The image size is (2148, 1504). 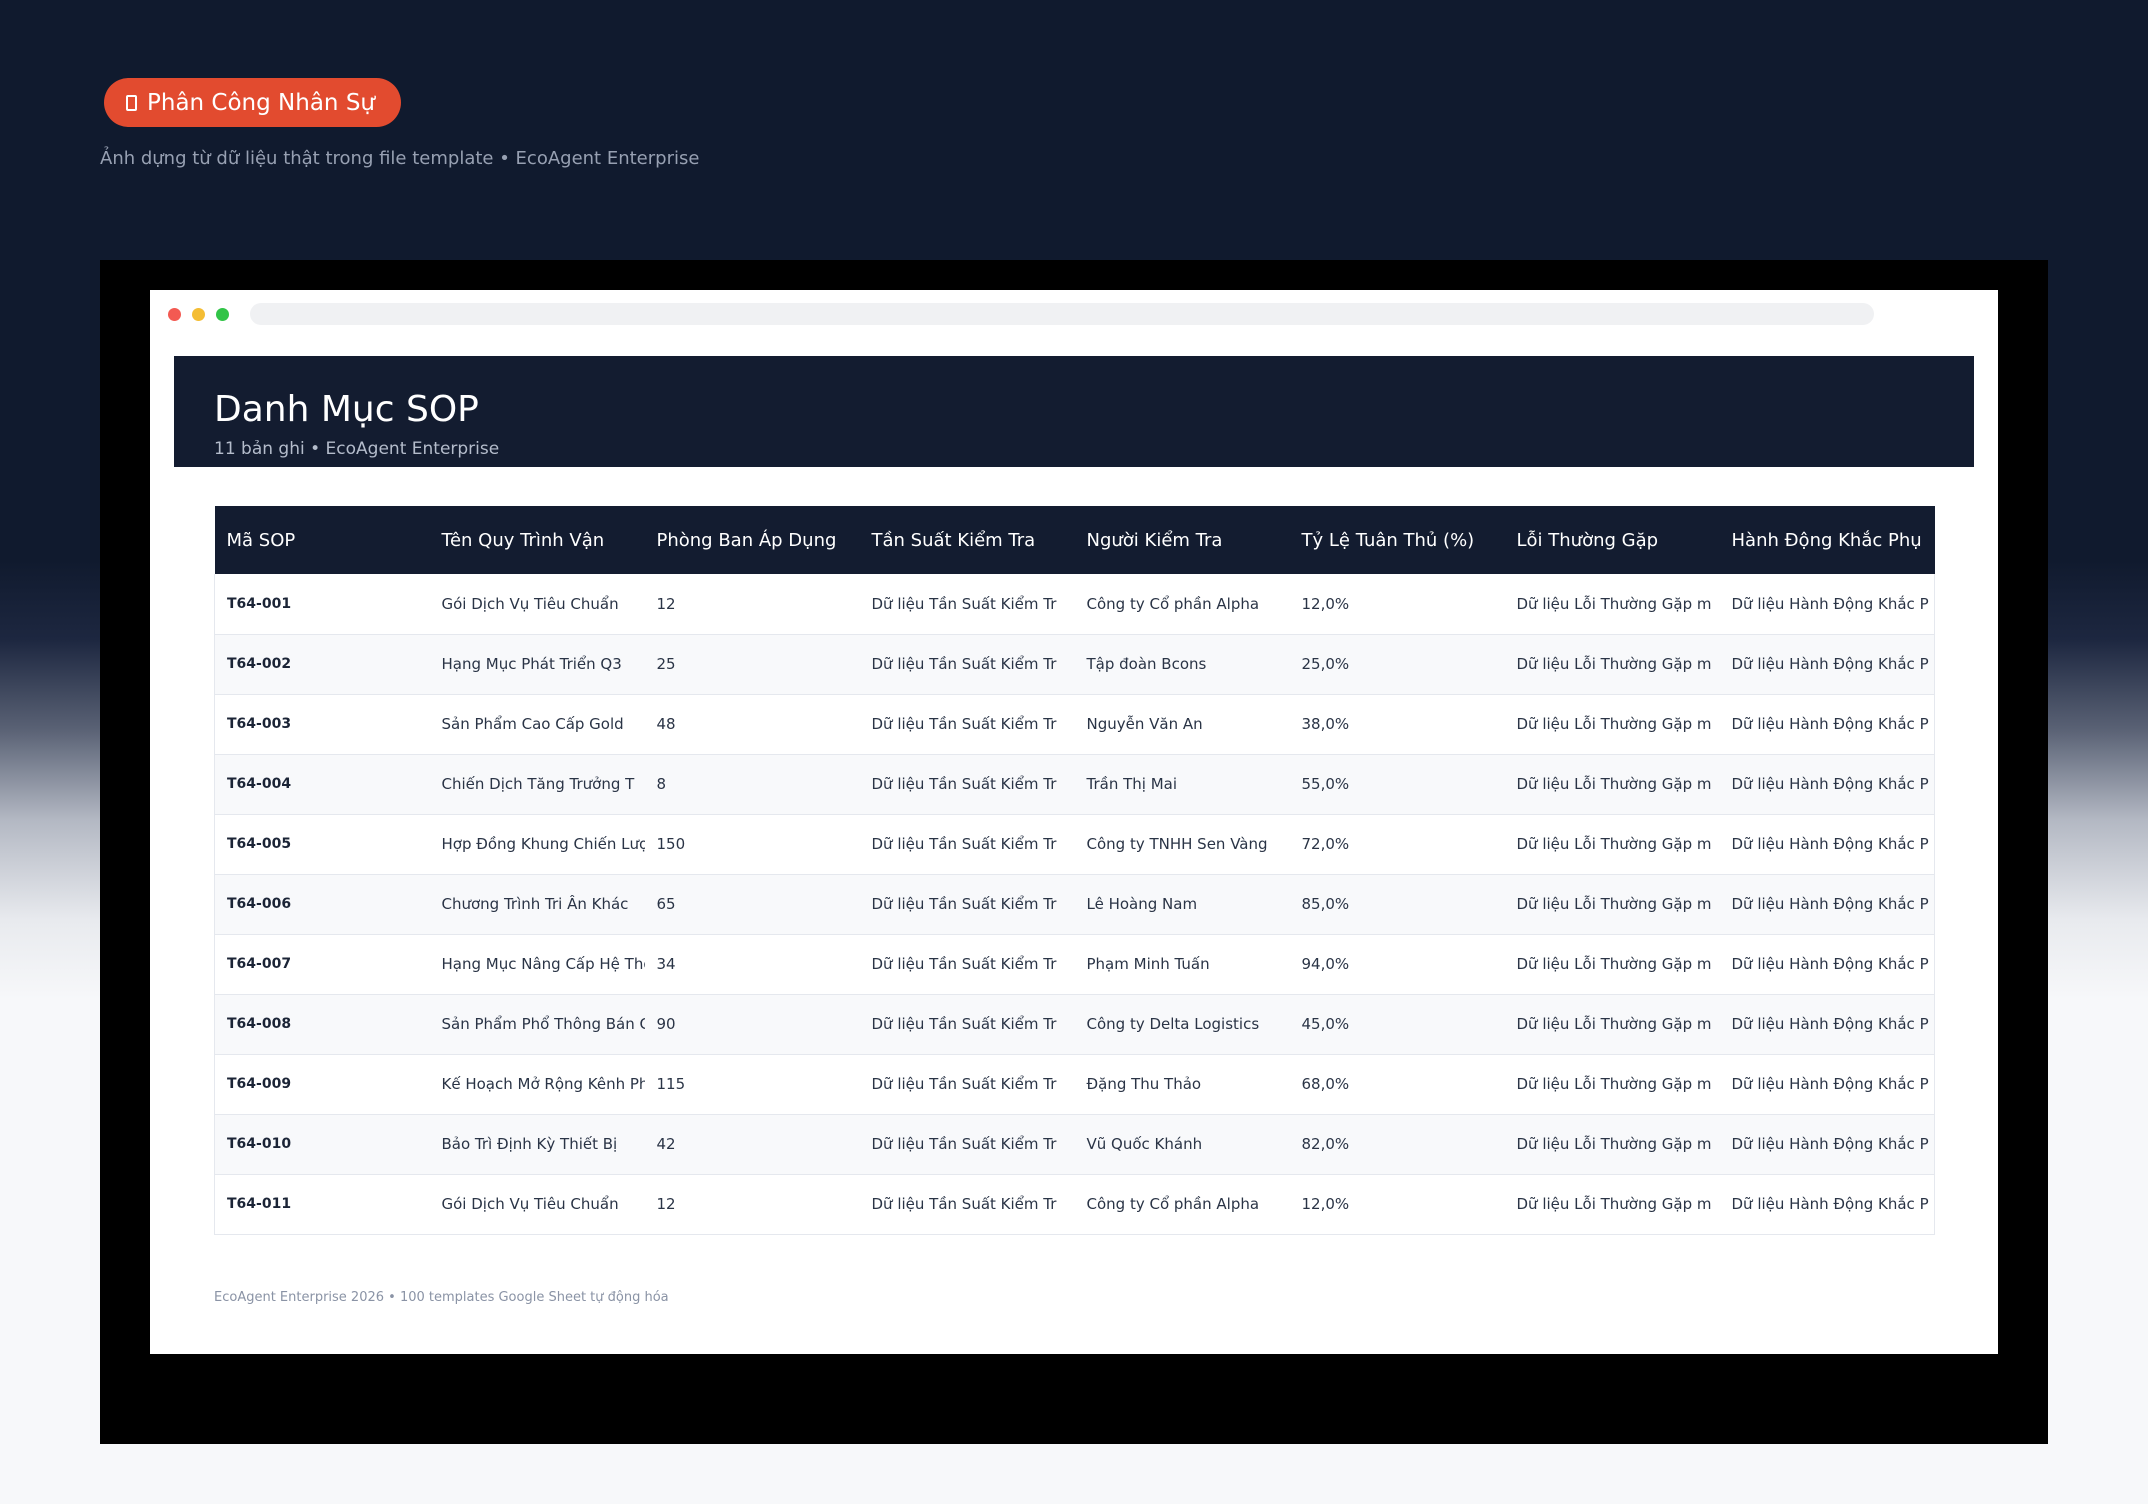 What do you see at coordinates (1397, 904) in the screenshot?
I see `table-cell: 85,0%` at bounding box center [1397, 904].